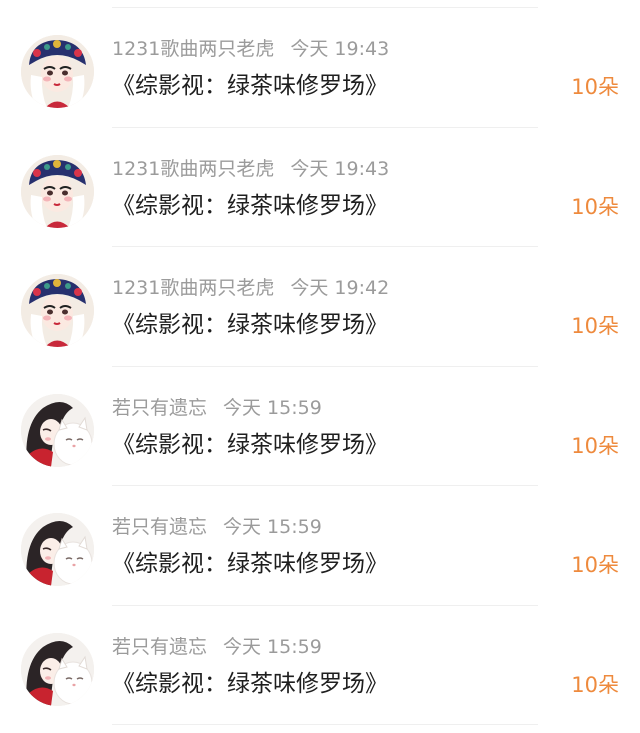  I want to click on row-divider, so click(325, 724).